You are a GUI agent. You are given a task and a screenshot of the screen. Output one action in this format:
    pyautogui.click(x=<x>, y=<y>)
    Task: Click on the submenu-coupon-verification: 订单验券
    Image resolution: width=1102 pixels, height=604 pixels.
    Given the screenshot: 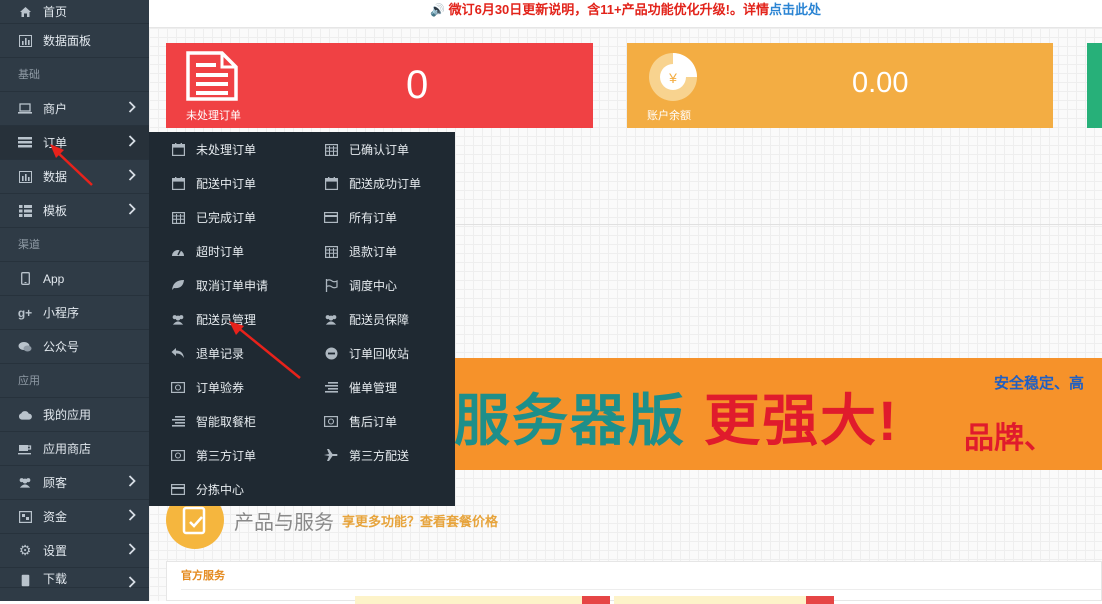 What is the action you would take?
    pyautogui.click(x=207, y=387)
    